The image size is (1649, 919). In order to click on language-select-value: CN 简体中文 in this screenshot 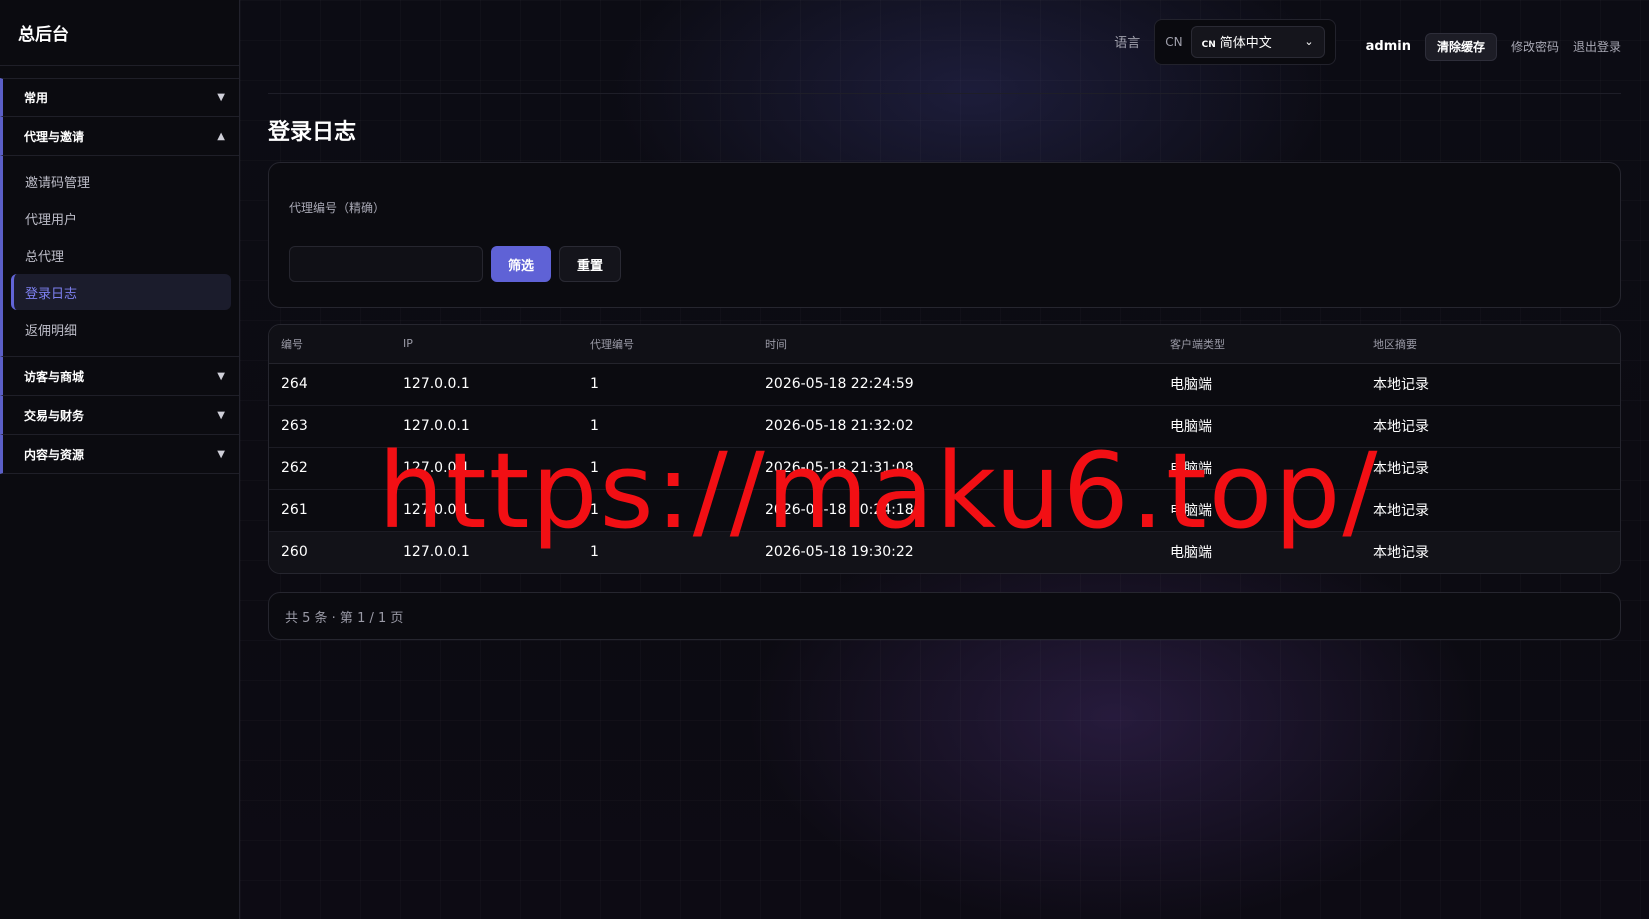, I will do `click(1237, 41)`.